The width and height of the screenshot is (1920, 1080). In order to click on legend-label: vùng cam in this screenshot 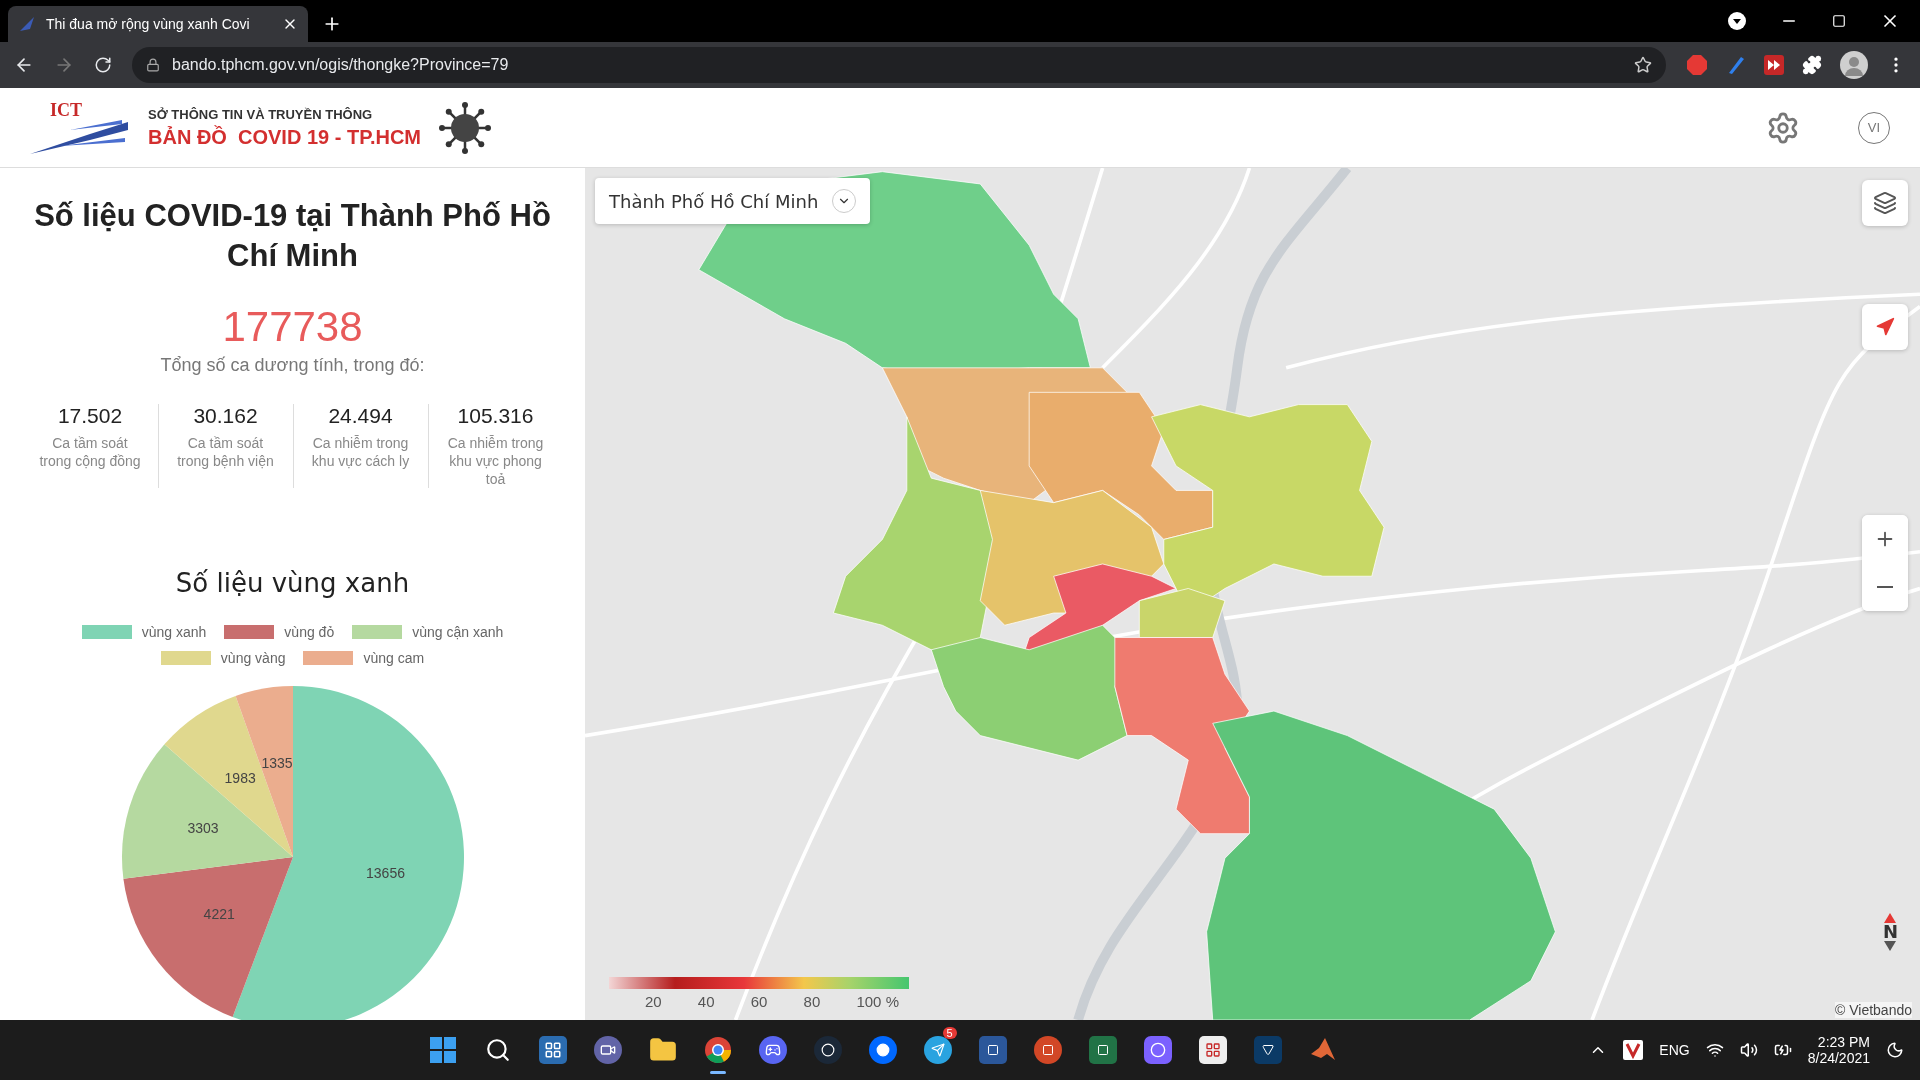, I will do `click(394, 658)`.